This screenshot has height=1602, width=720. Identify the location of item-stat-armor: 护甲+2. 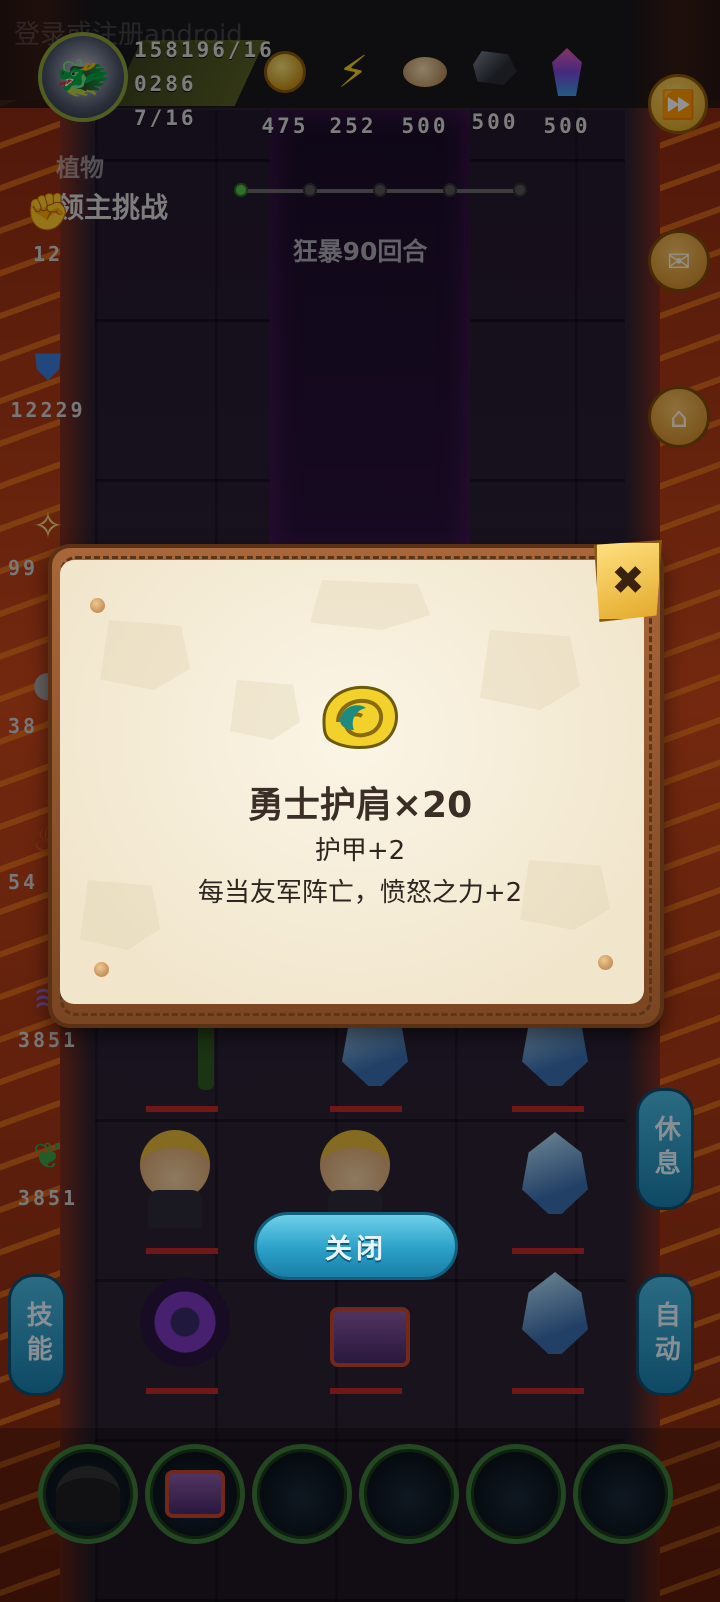
(360, 851).